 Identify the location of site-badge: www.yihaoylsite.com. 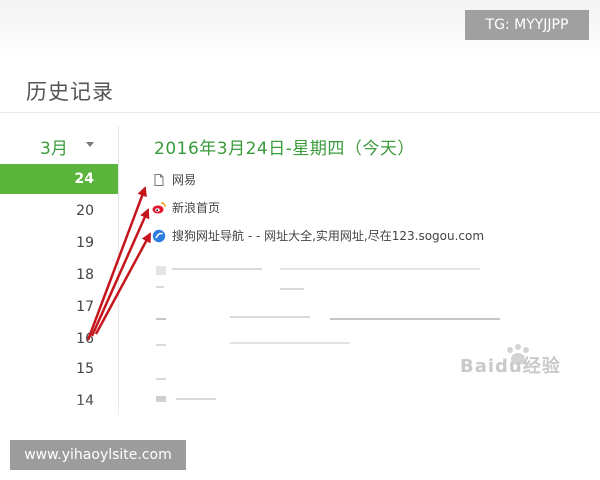
(98, 455).